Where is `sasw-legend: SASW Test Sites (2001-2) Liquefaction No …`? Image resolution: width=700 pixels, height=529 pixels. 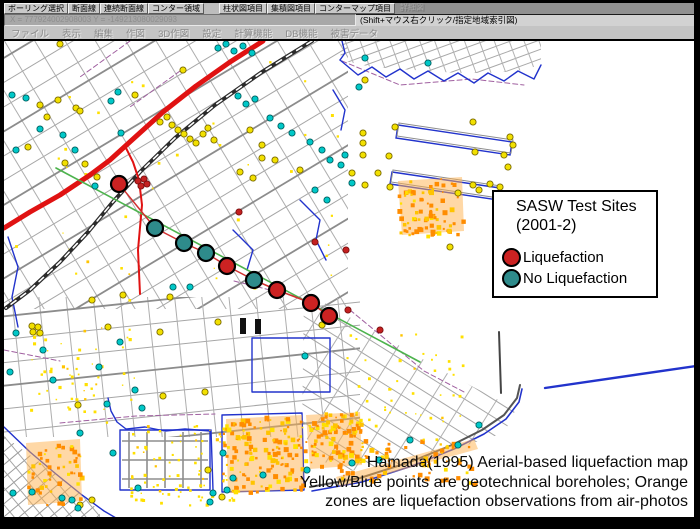 sasw-legend: SASW Test Sites (2001-2) Liquefaction No … is located at coordinates (575, 244).